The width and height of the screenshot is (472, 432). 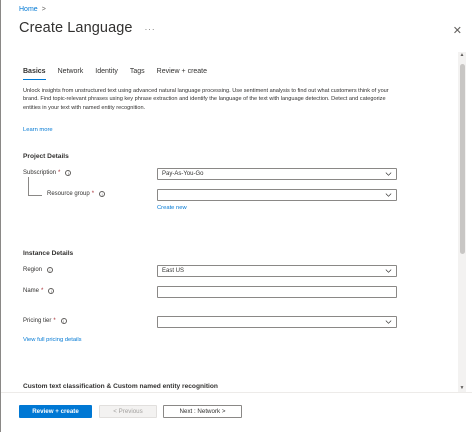 I want to click on resource-group-label: Resource group * i, so click(x=76, y=194).